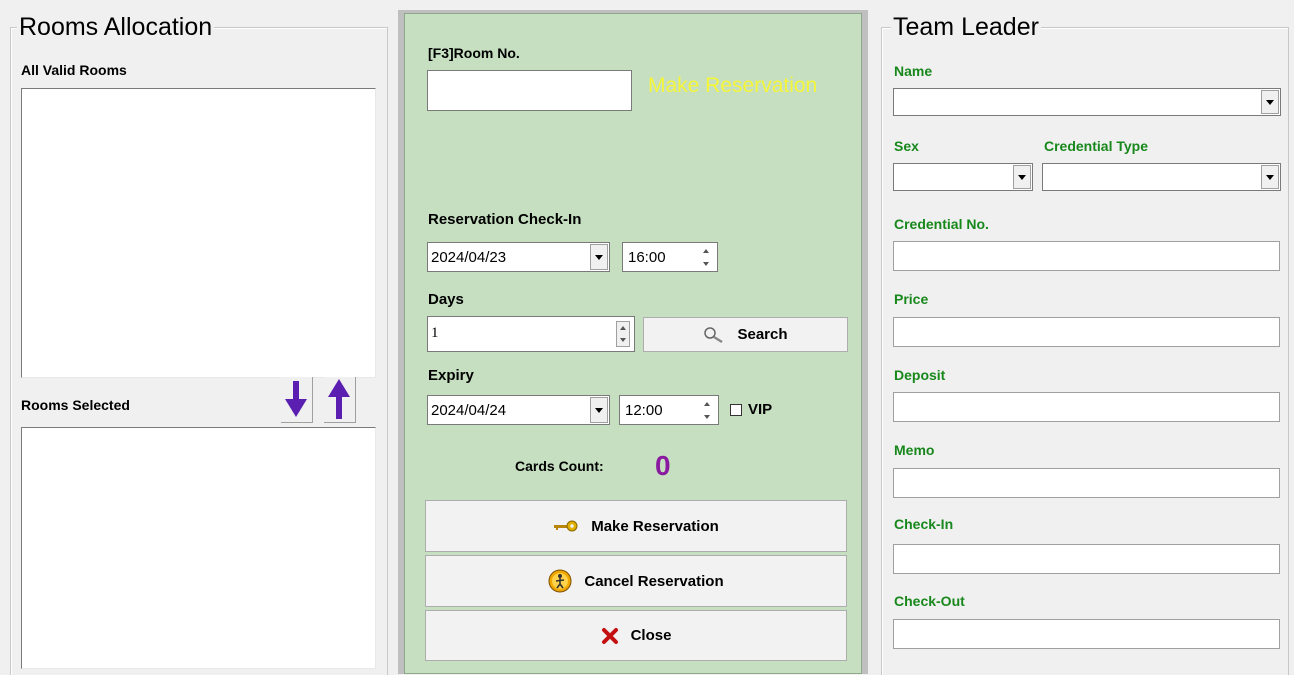 This screenshot has width=1294, height=675. I want to click on credential-no-label: Credential No., so click(941, 224).